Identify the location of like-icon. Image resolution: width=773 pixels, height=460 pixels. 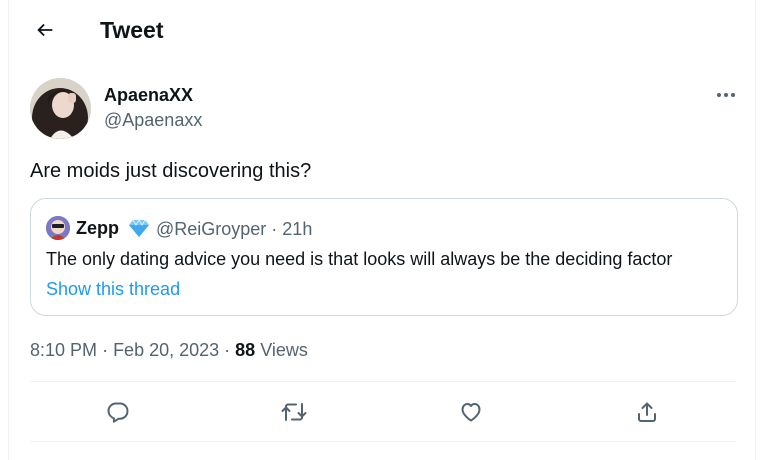
(471, 412).